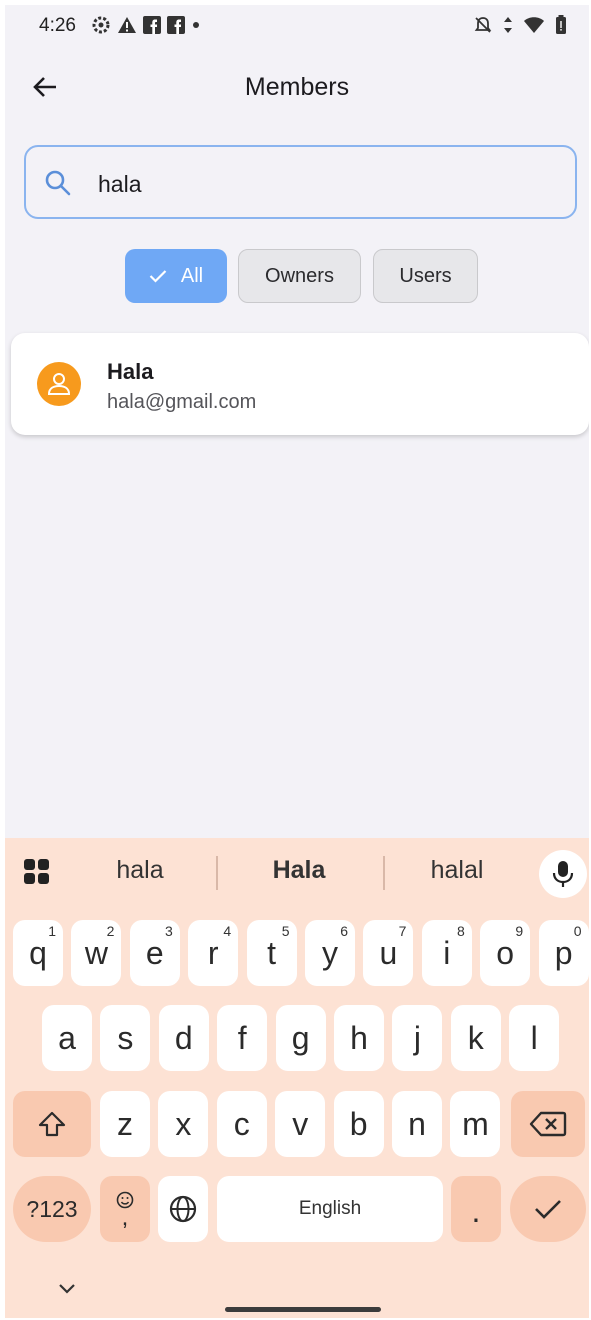  I want to click on checkmark-icon, so click(548, 1209).